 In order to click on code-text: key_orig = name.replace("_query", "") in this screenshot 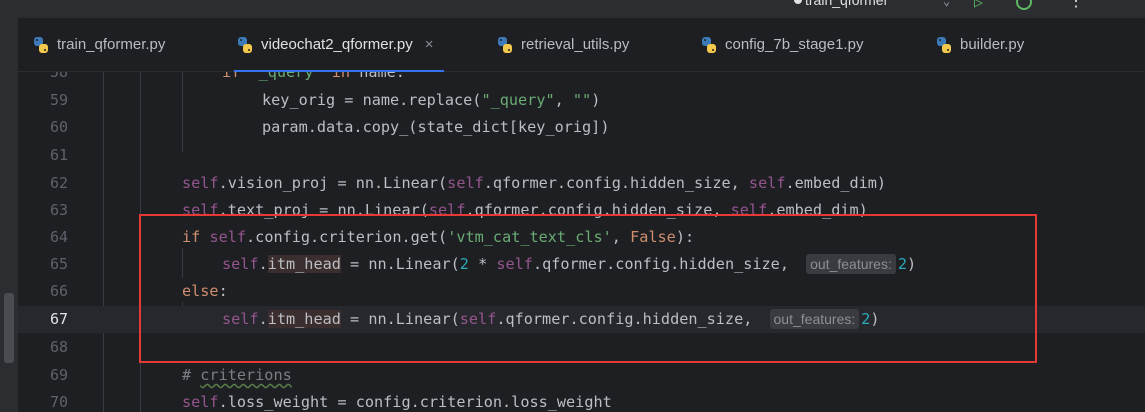, I will do `click(431, 100)`.